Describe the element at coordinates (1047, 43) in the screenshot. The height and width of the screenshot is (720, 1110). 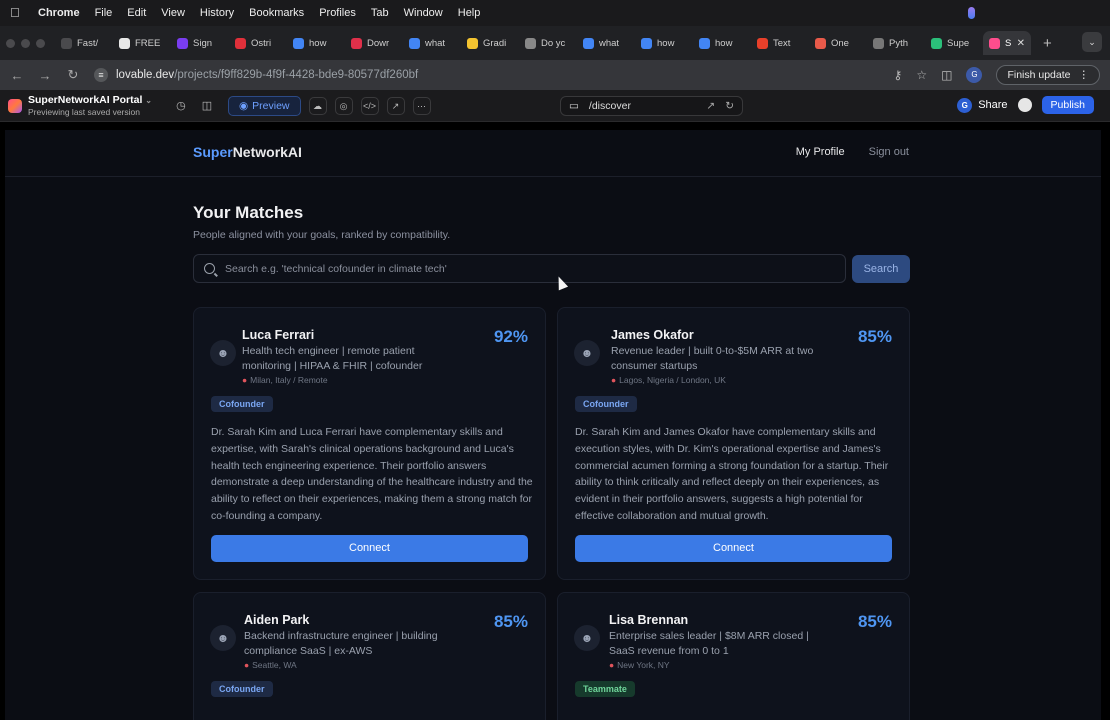
I see `new-tab-button: +` at that location.